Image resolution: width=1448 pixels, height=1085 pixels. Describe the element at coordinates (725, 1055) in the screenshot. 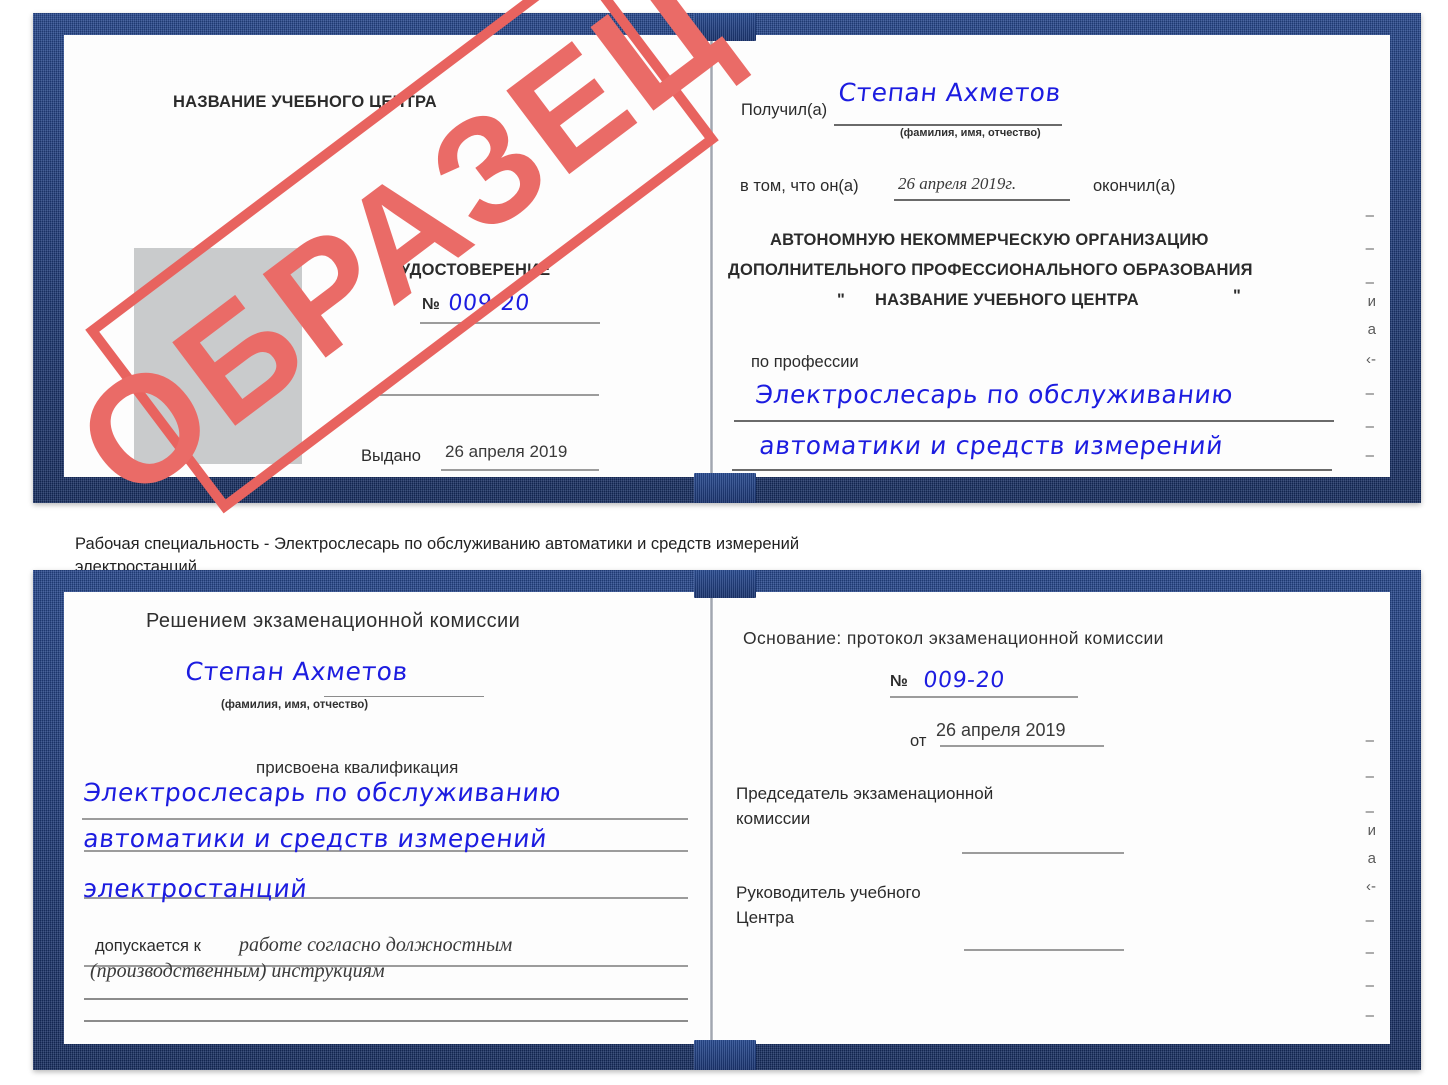

I see `spine-tab-bottom-lower` at that location.